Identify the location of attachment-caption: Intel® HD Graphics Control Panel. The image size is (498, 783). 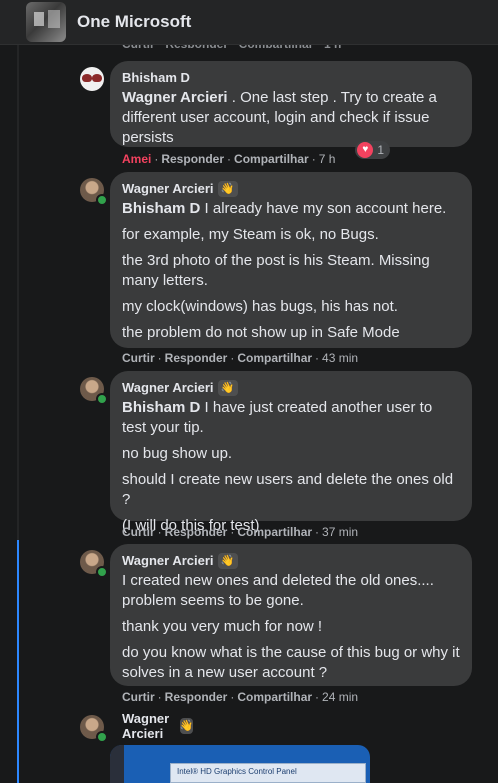
(268, 773).